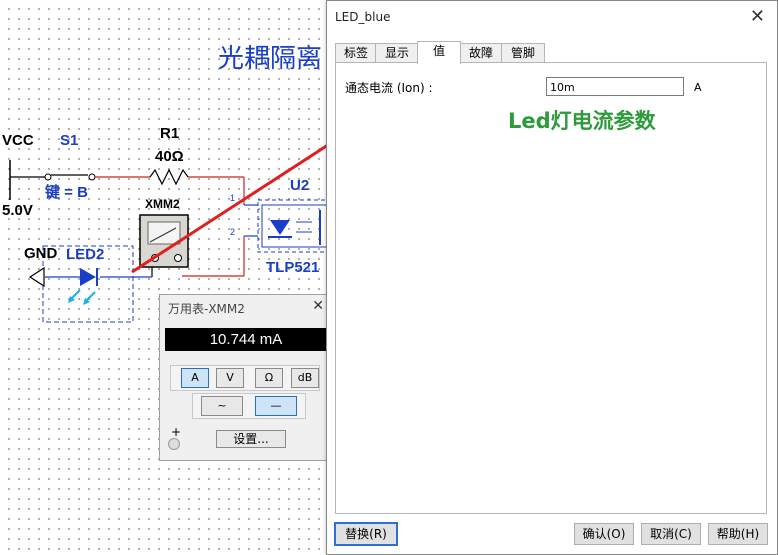  I want to click on mode-button-volt: V, so click(230, 378).